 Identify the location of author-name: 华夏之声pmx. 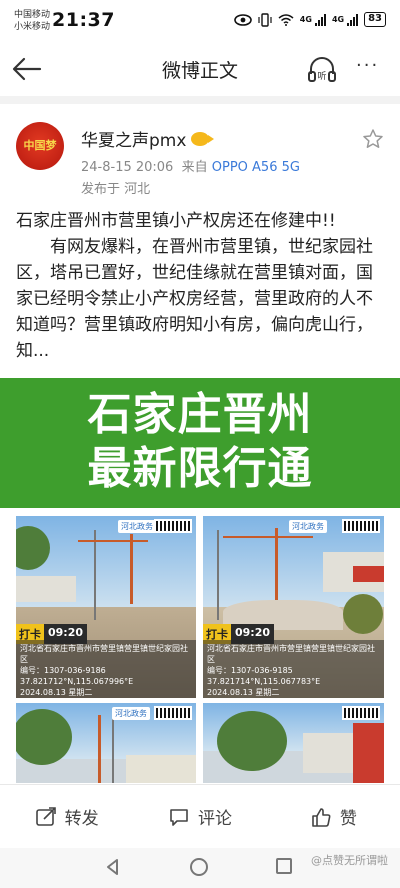
(148, 138).